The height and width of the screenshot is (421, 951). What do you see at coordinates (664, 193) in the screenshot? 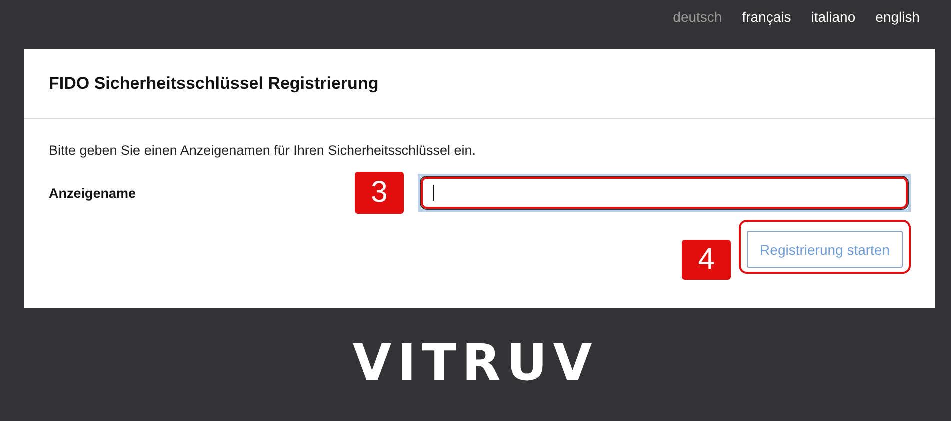
I see `input-field` at bounding box center [664, 193].